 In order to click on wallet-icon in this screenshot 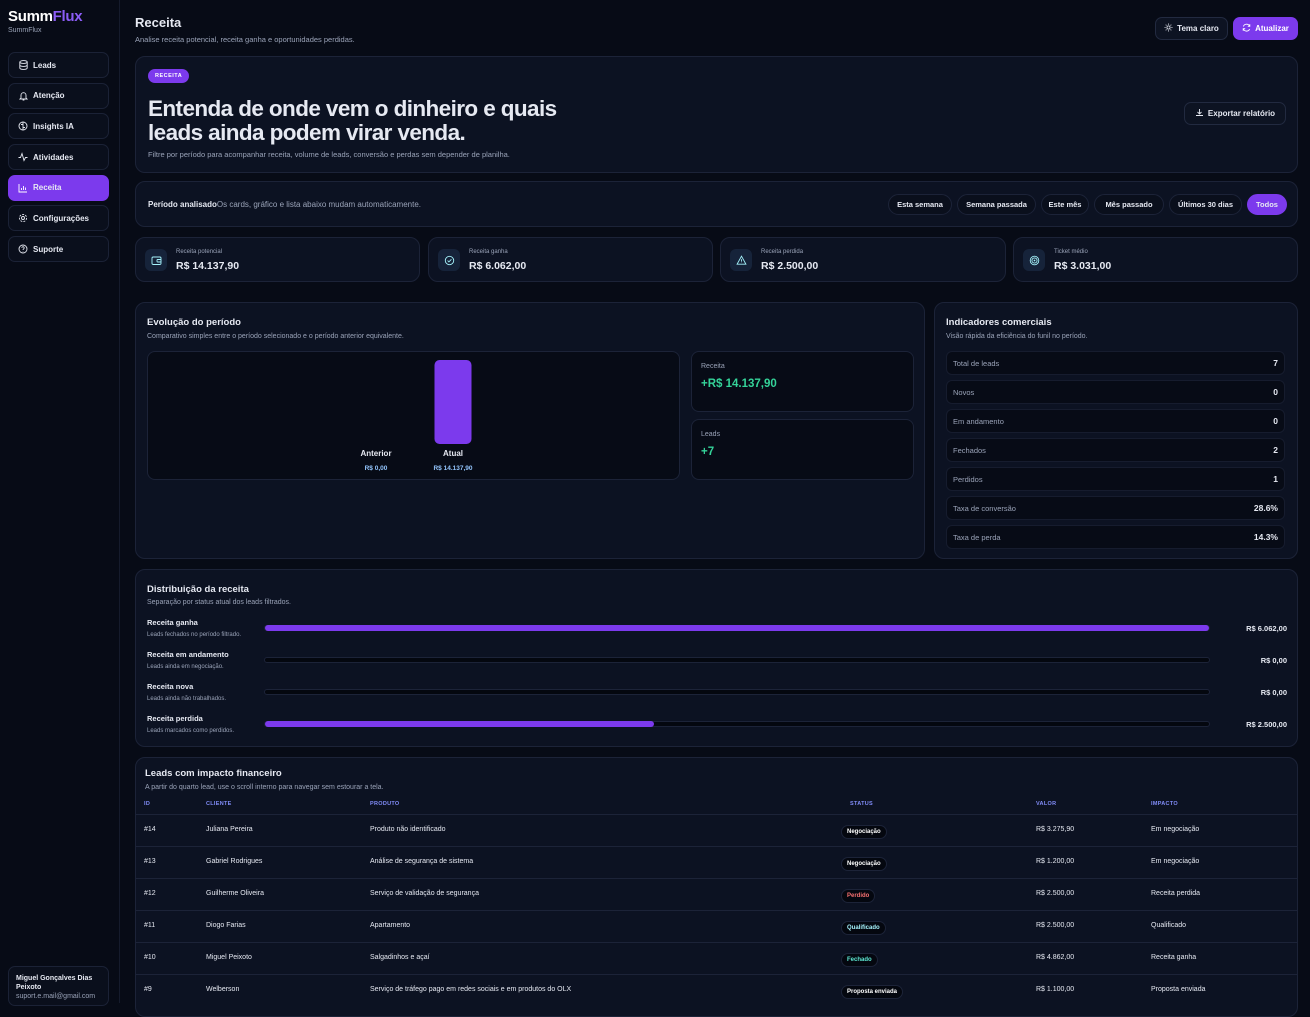, I will do `click(156, 260)`.